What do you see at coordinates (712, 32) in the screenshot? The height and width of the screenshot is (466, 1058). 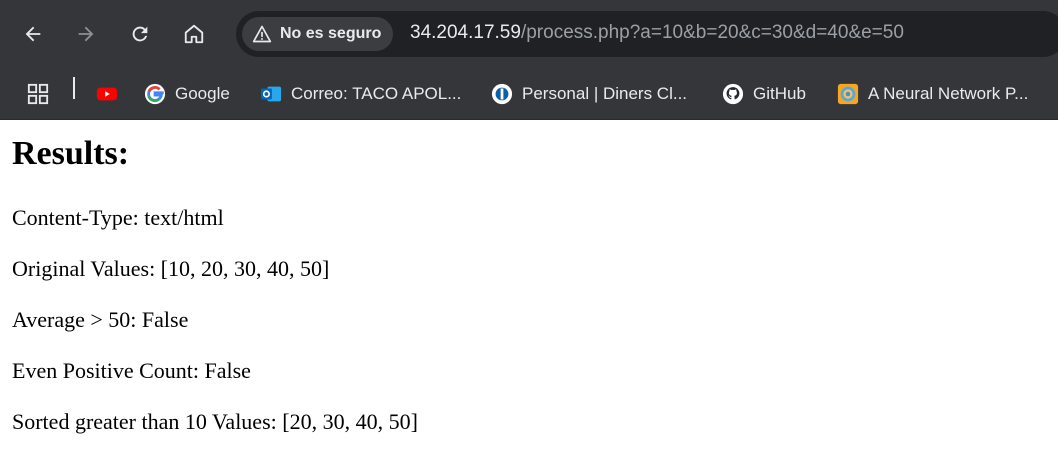 I see `url-path: /process.php?a=10&b=20&c=30&d=40&e=50` at bounding box center [712, 32].